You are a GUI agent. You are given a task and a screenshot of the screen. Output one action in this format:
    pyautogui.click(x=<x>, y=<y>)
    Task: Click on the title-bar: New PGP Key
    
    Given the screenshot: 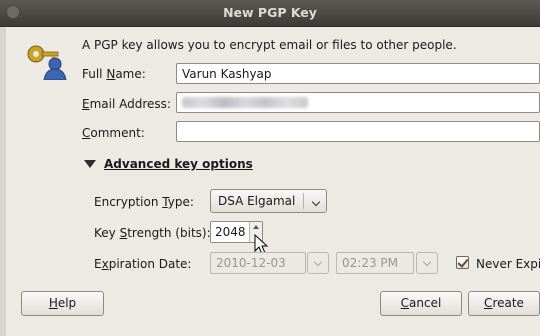 What is the action you would take?
    pyautogui.click(x=270, y=13)
    